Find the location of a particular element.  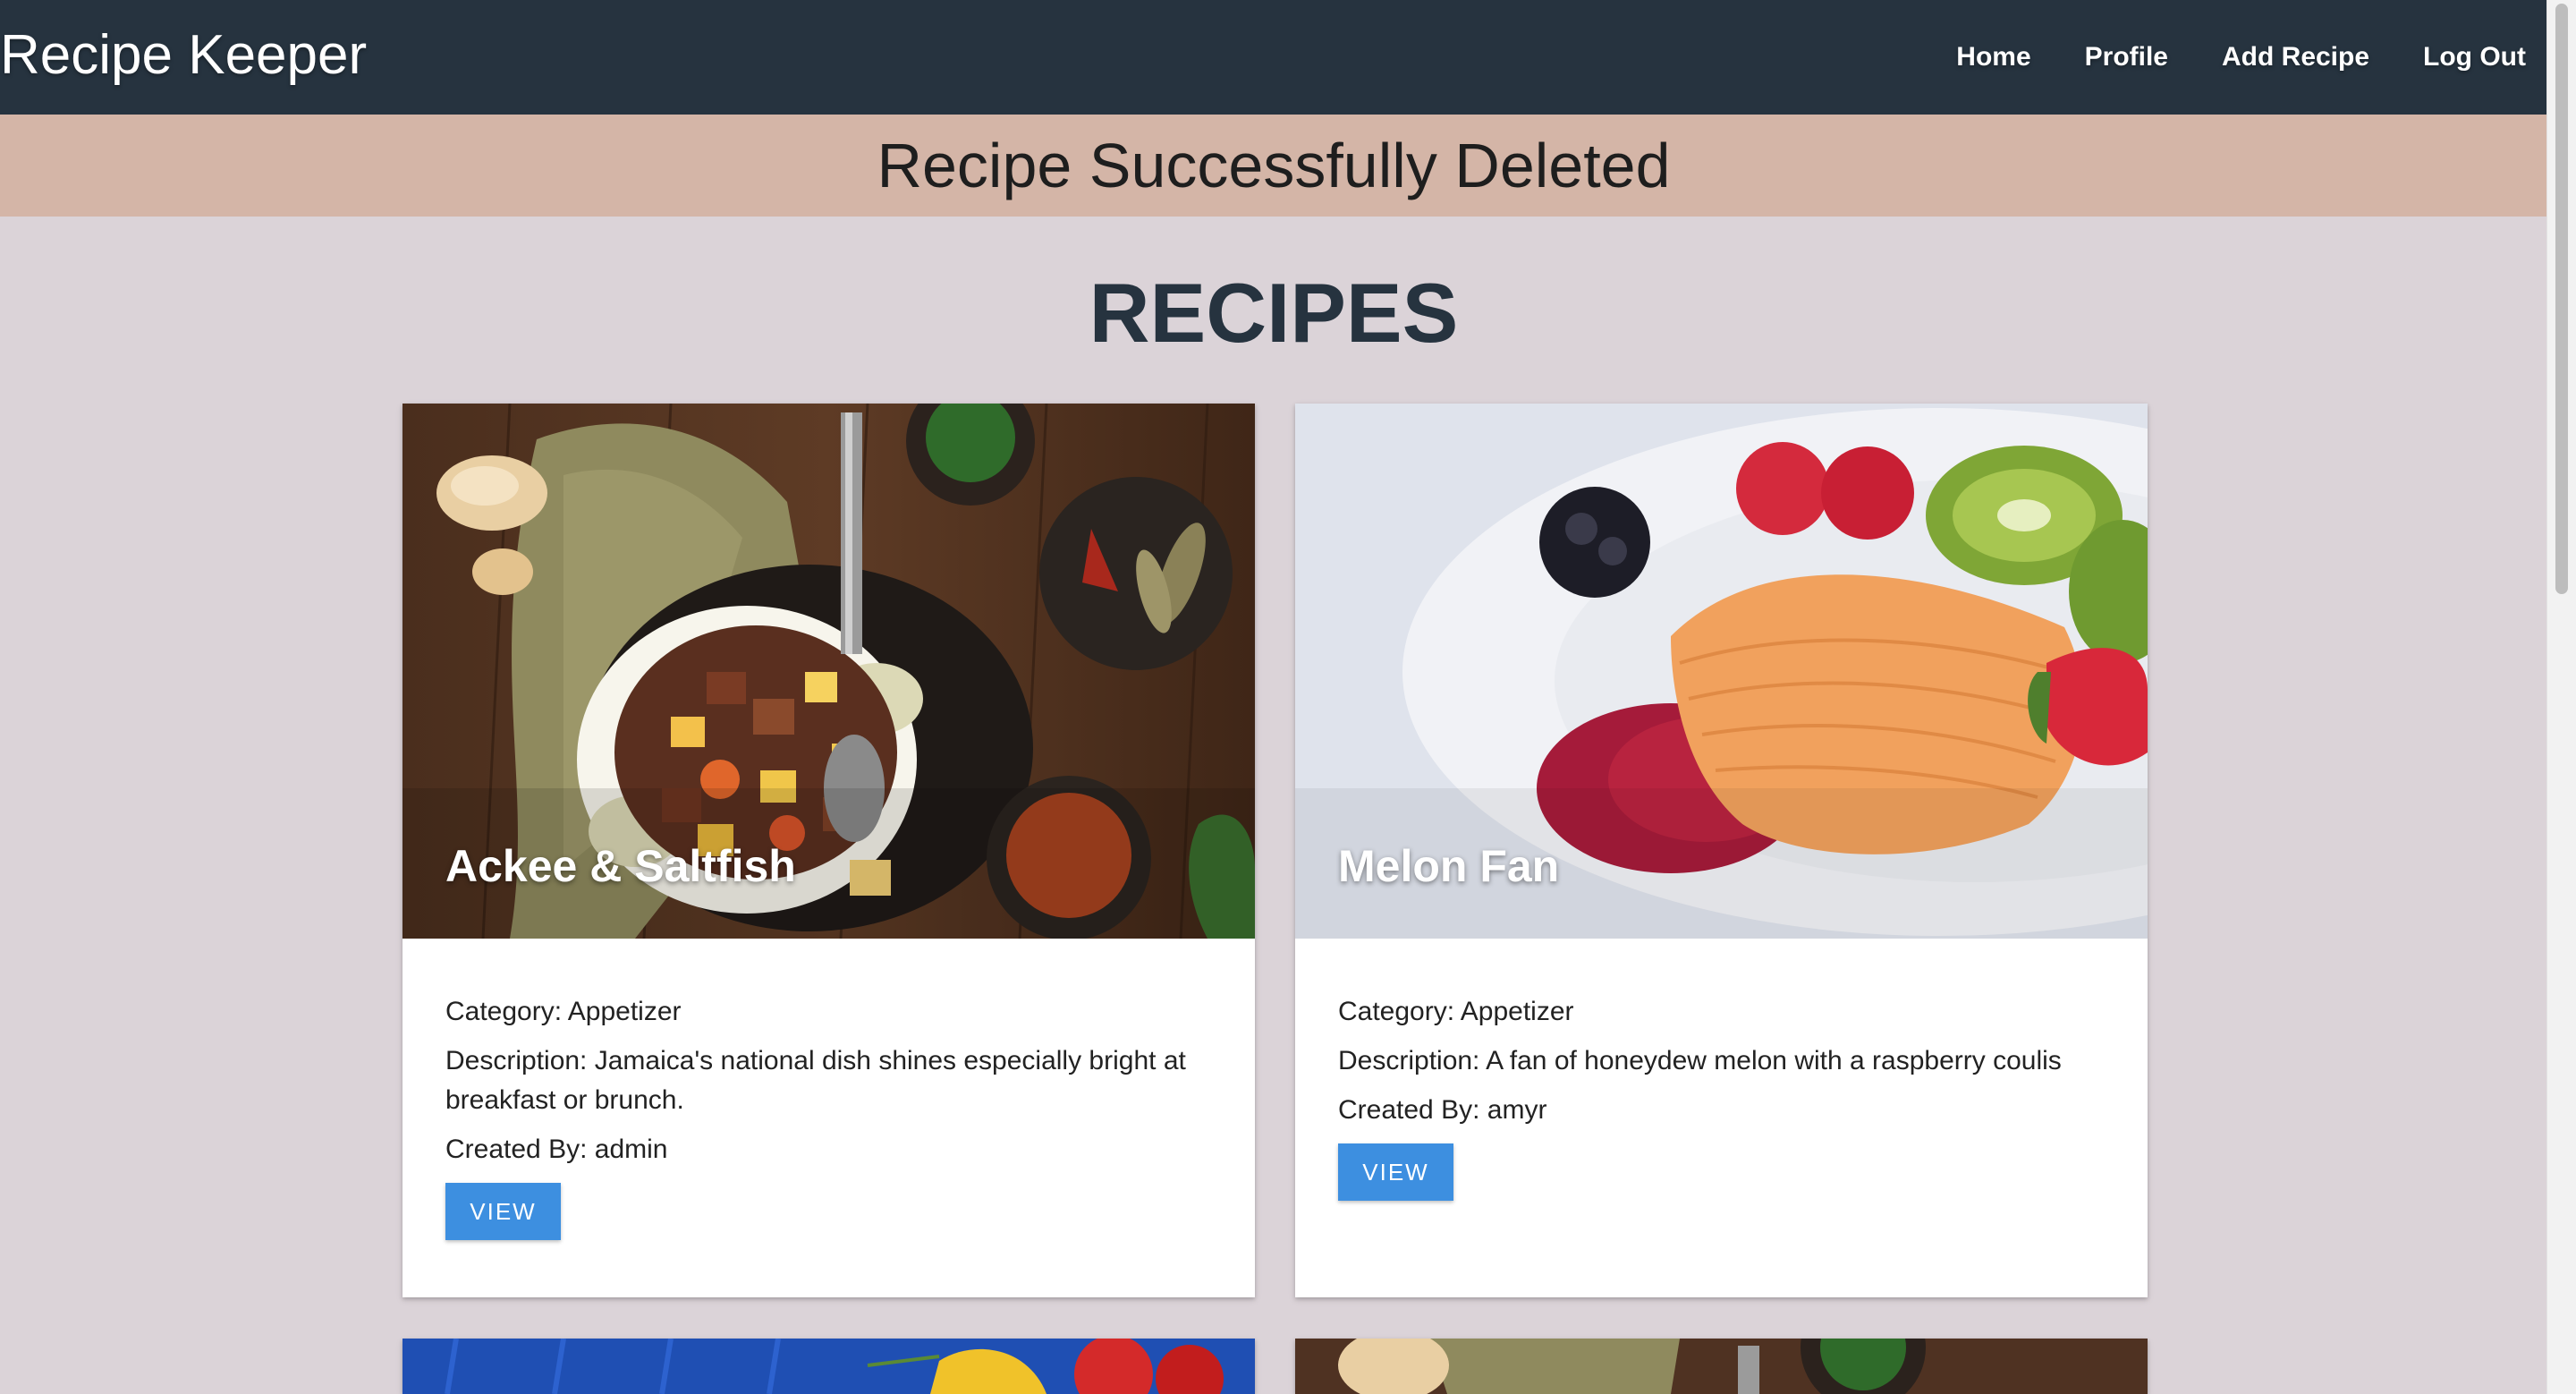

nav-add-recipe-link: Add Recipe is located at coordinates (2295, 57).